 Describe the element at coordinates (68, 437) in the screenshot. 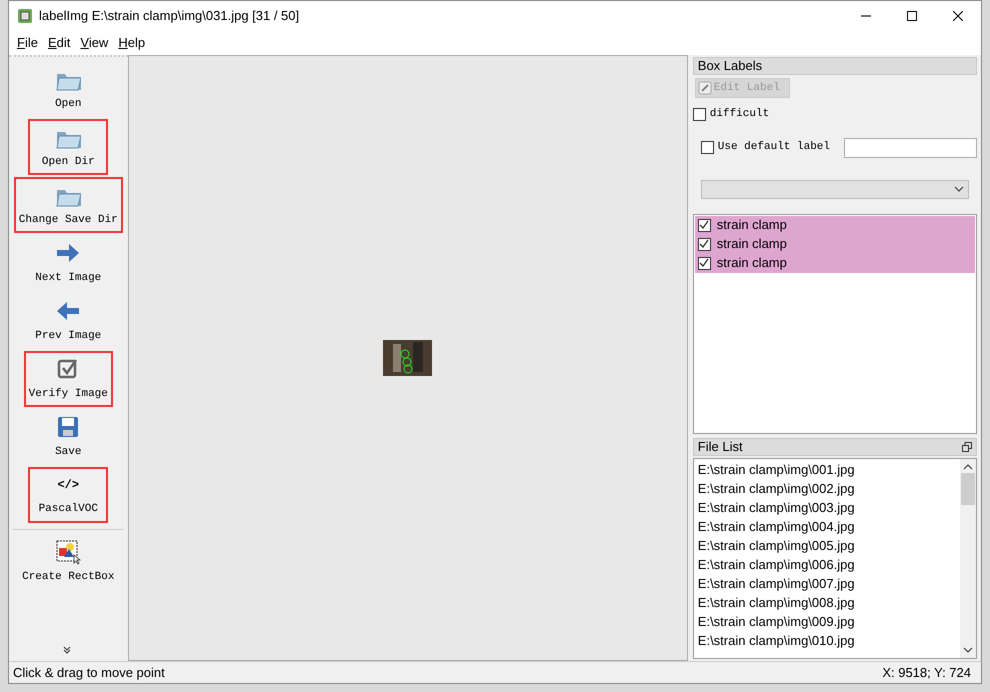

I see `toolbar-button: Save` at that location.